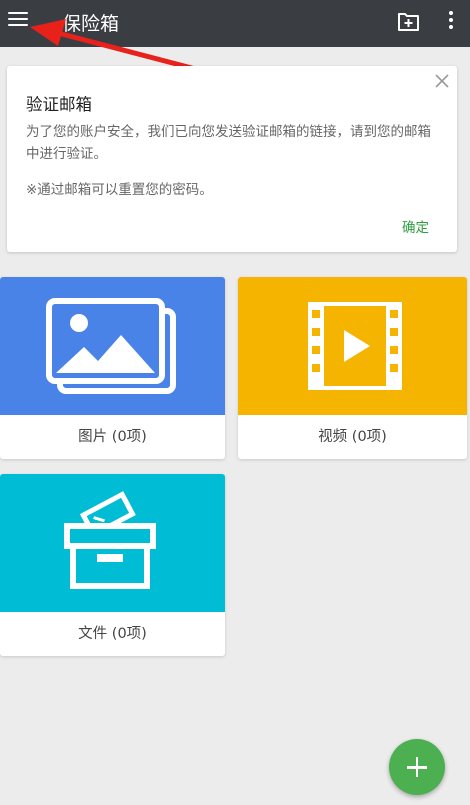 Image resolution: width=470 pixels, height=805 pixels. I want to click on confirm-button: 确定, so click(415, 226).